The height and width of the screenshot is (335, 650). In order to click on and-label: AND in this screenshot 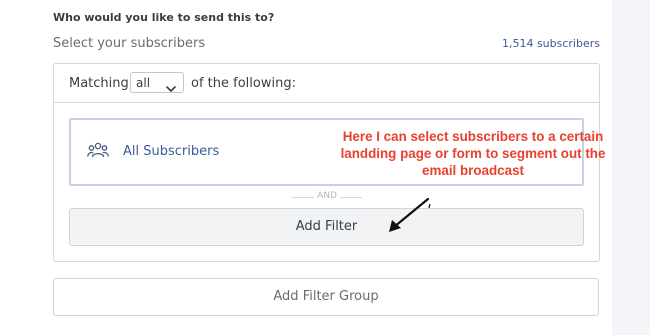, I will do `click(327, 196)`.